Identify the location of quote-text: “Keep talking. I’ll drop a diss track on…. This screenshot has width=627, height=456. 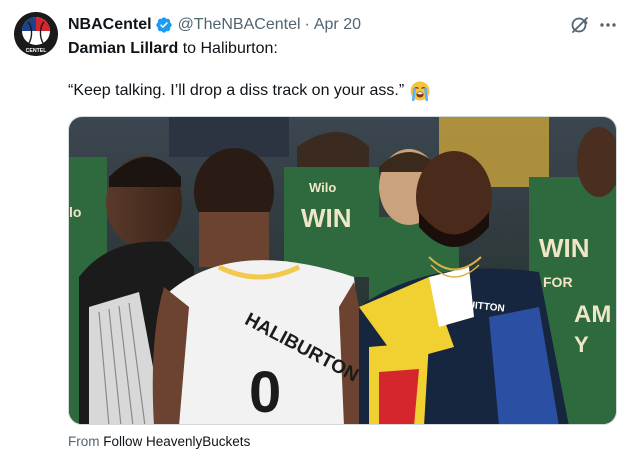
(236, 90).